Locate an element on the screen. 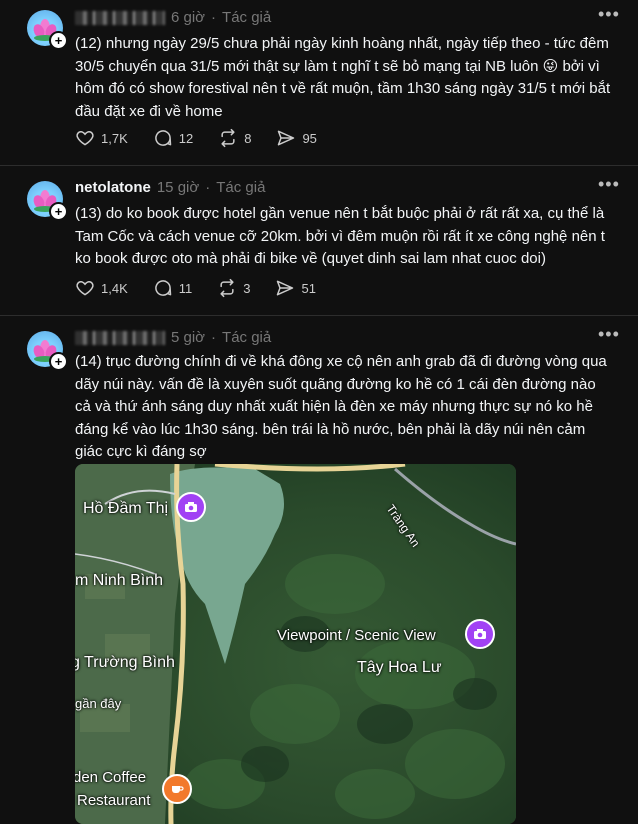 The image size is (638, 824). repost-count: 3 is located at coordinates (247, 288).